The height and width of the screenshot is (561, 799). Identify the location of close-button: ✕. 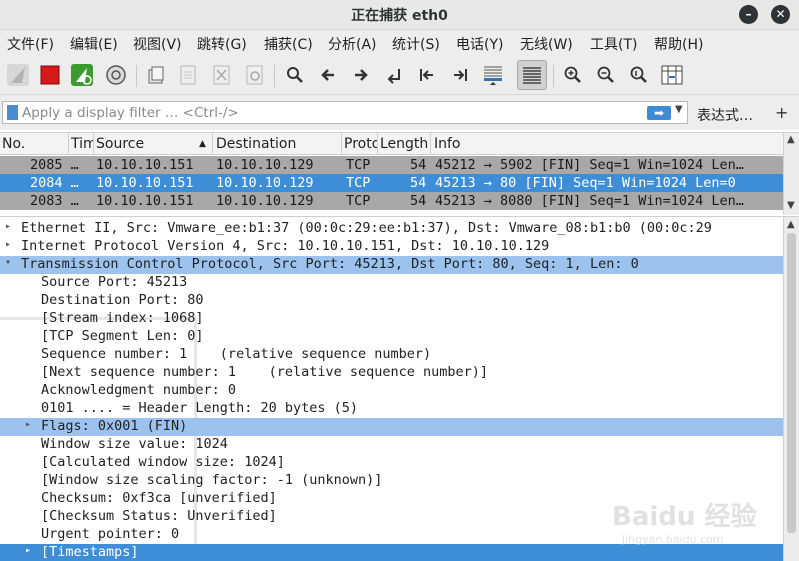
(780, 14).